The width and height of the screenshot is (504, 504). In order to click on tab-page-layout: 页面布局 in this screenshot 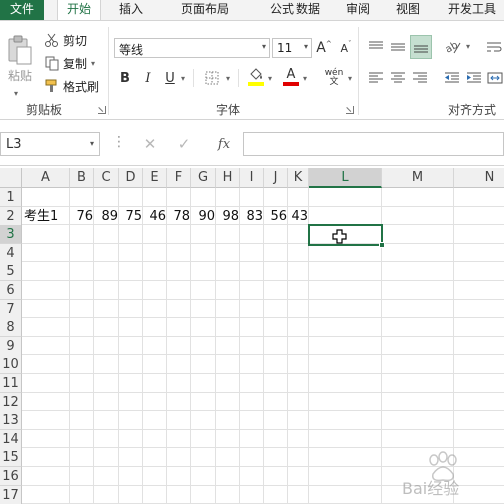, I will do `click(205, 10)`.